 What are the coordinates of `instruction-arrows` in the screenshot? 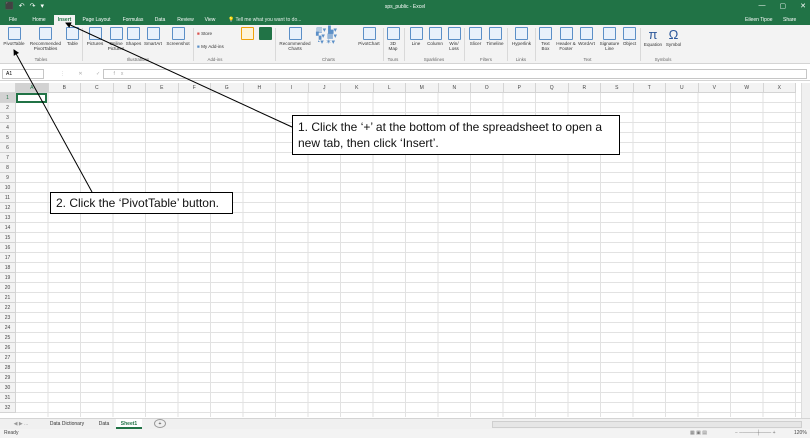 It's located at (153, 107).